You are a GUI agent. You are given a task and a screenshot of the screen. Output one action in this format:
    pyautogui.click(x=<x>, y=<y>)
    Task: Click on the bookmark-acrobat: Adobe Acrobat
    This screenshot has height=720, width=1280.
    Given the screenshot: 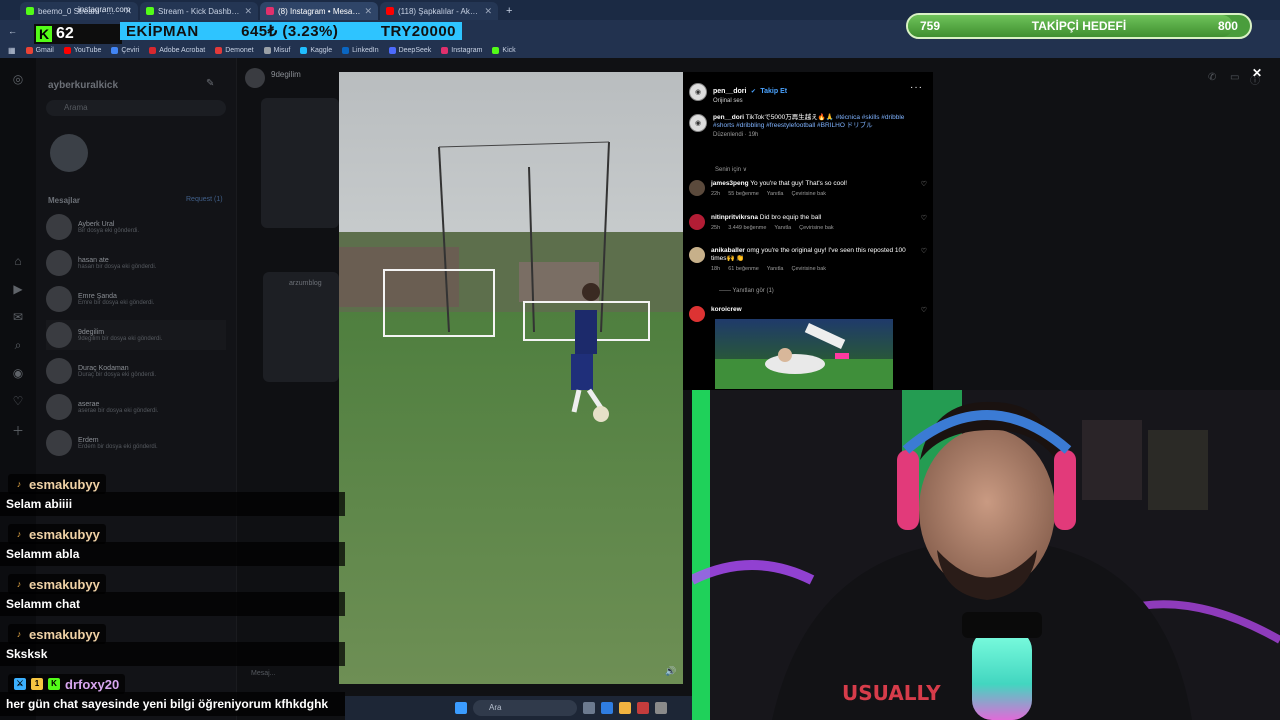 What is the action you would take?
    pyautogui.click(x=177, y=50)
    